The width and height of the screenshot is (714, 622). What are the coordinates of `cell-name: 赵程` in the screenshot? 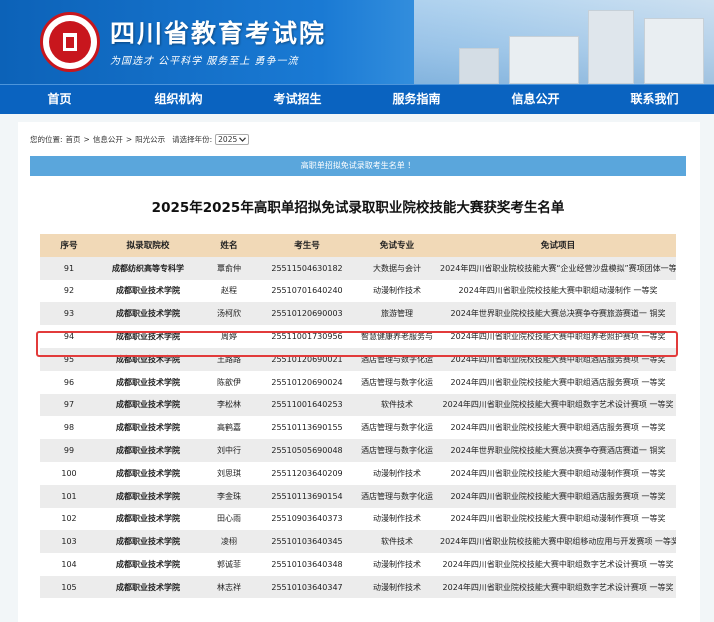 It's located at (229, 291).